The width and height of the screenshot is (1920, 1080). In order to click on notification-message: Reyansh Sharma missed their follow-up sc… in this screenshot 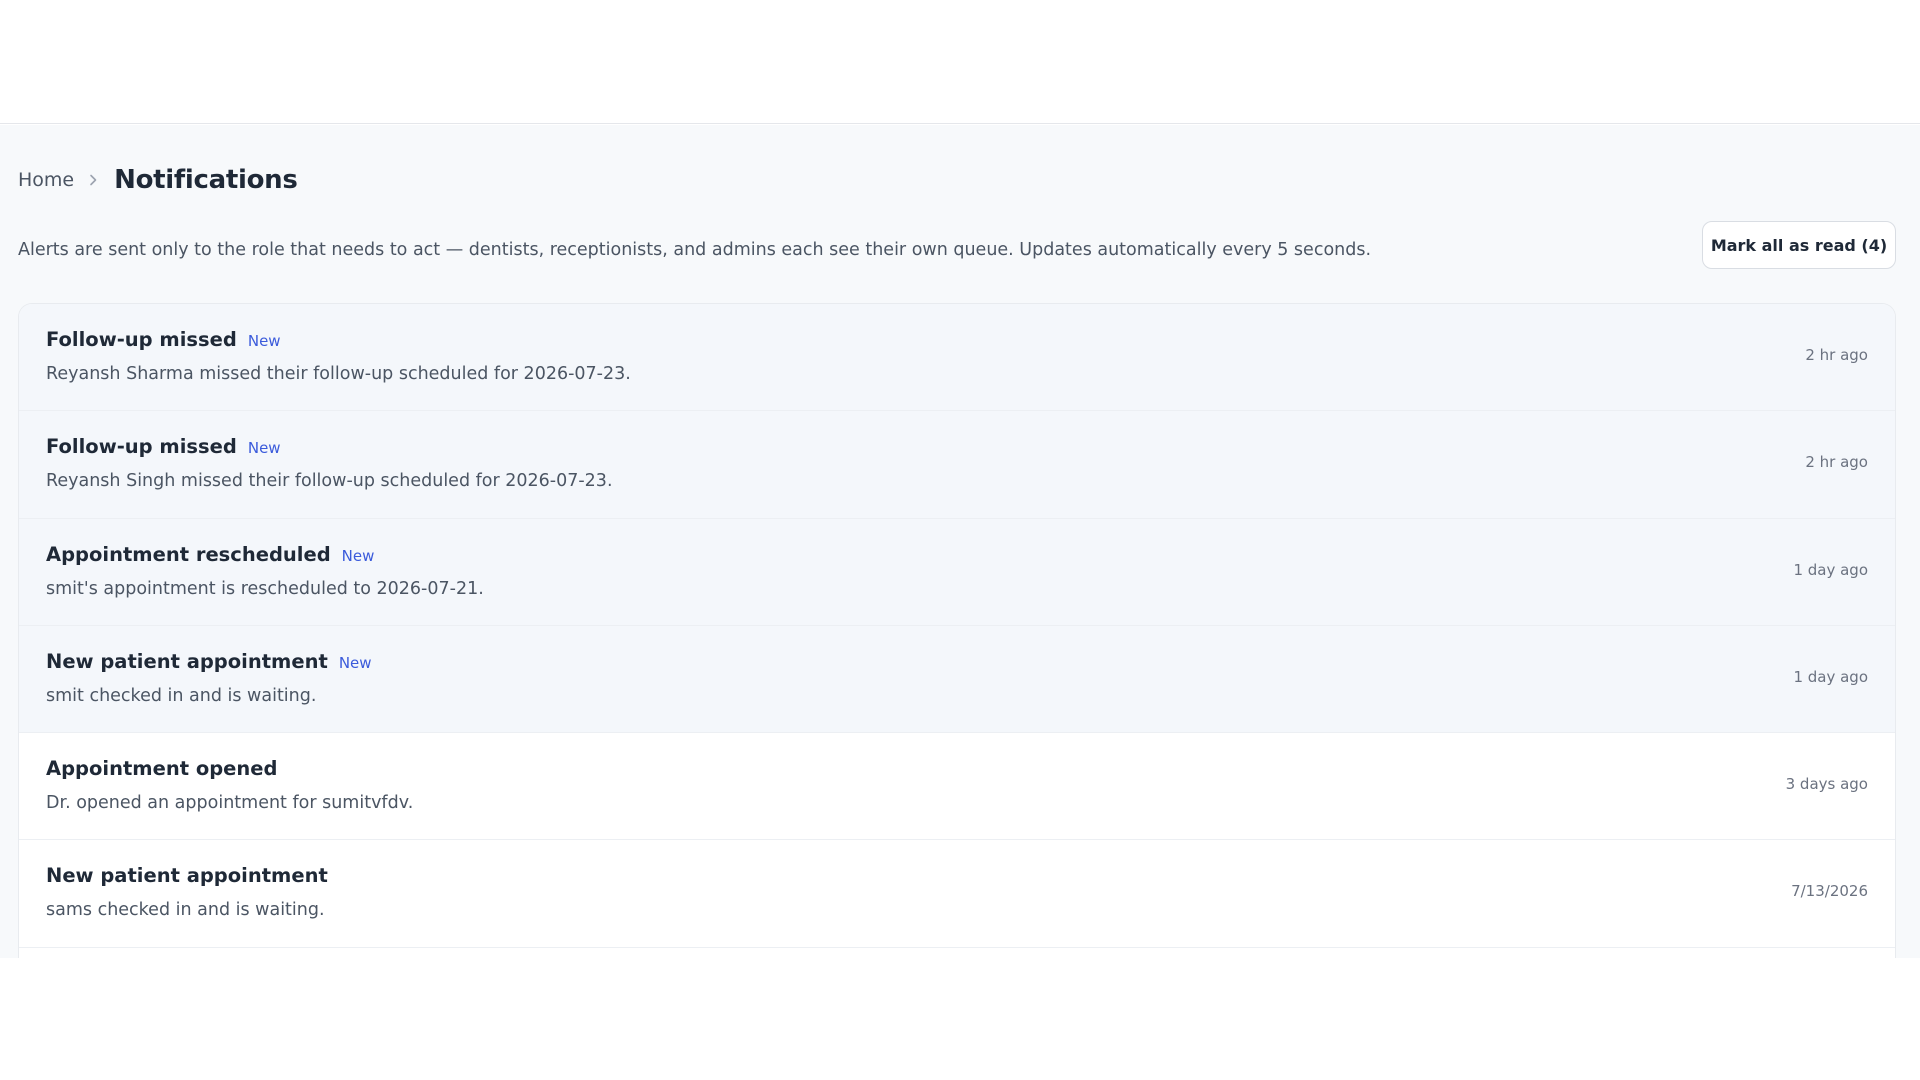, I will do `click(338, 374)`.